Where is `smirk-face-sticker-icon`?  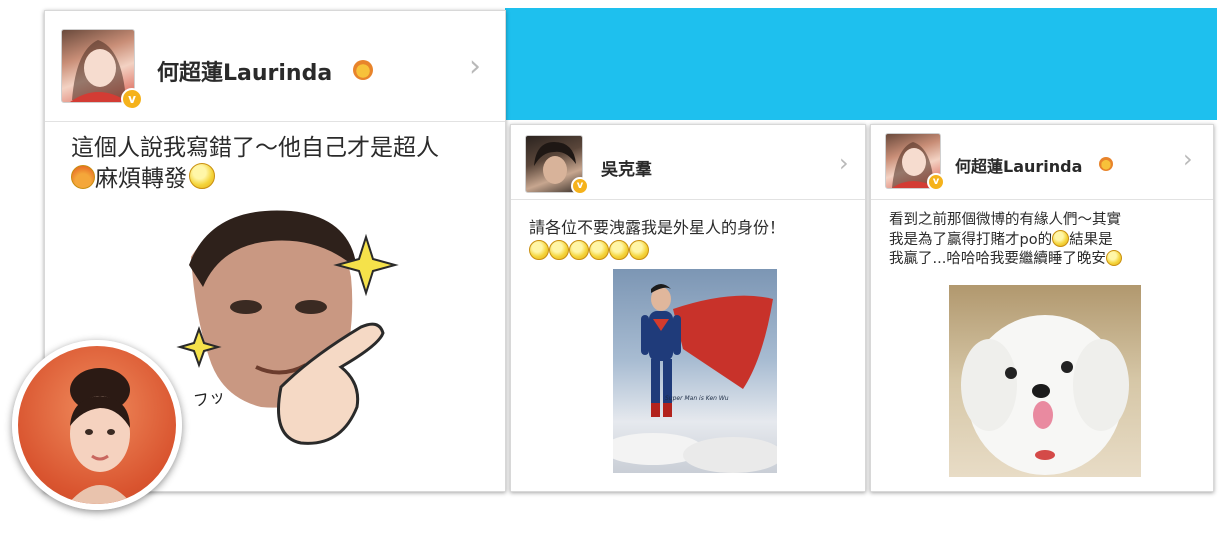
smirk-face-sticker-icon is located at coordinates (287, 327).